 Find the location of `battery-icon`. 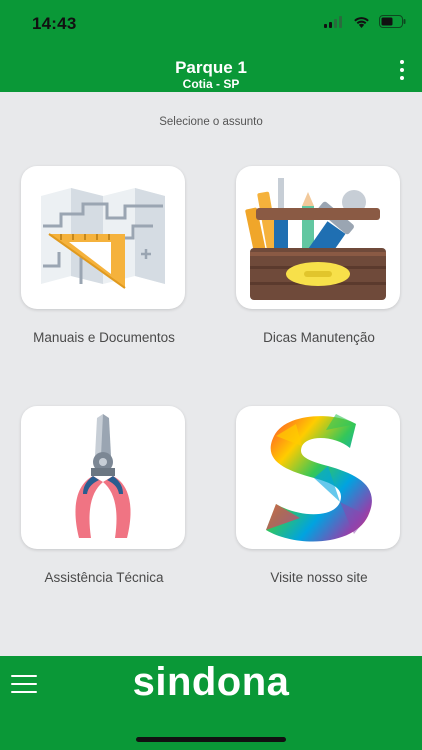

battery-icon is located at coordinates (392, 21).